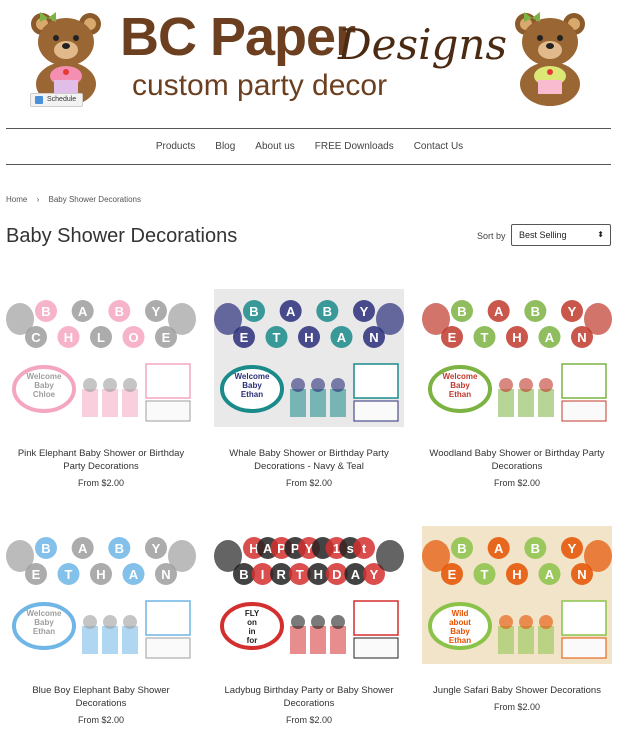 The width and height of the screenshot is (619, 736). Describe the element at coordinates (44, 394) in the screenshot. I see `svg-text: Chloe` at that location.